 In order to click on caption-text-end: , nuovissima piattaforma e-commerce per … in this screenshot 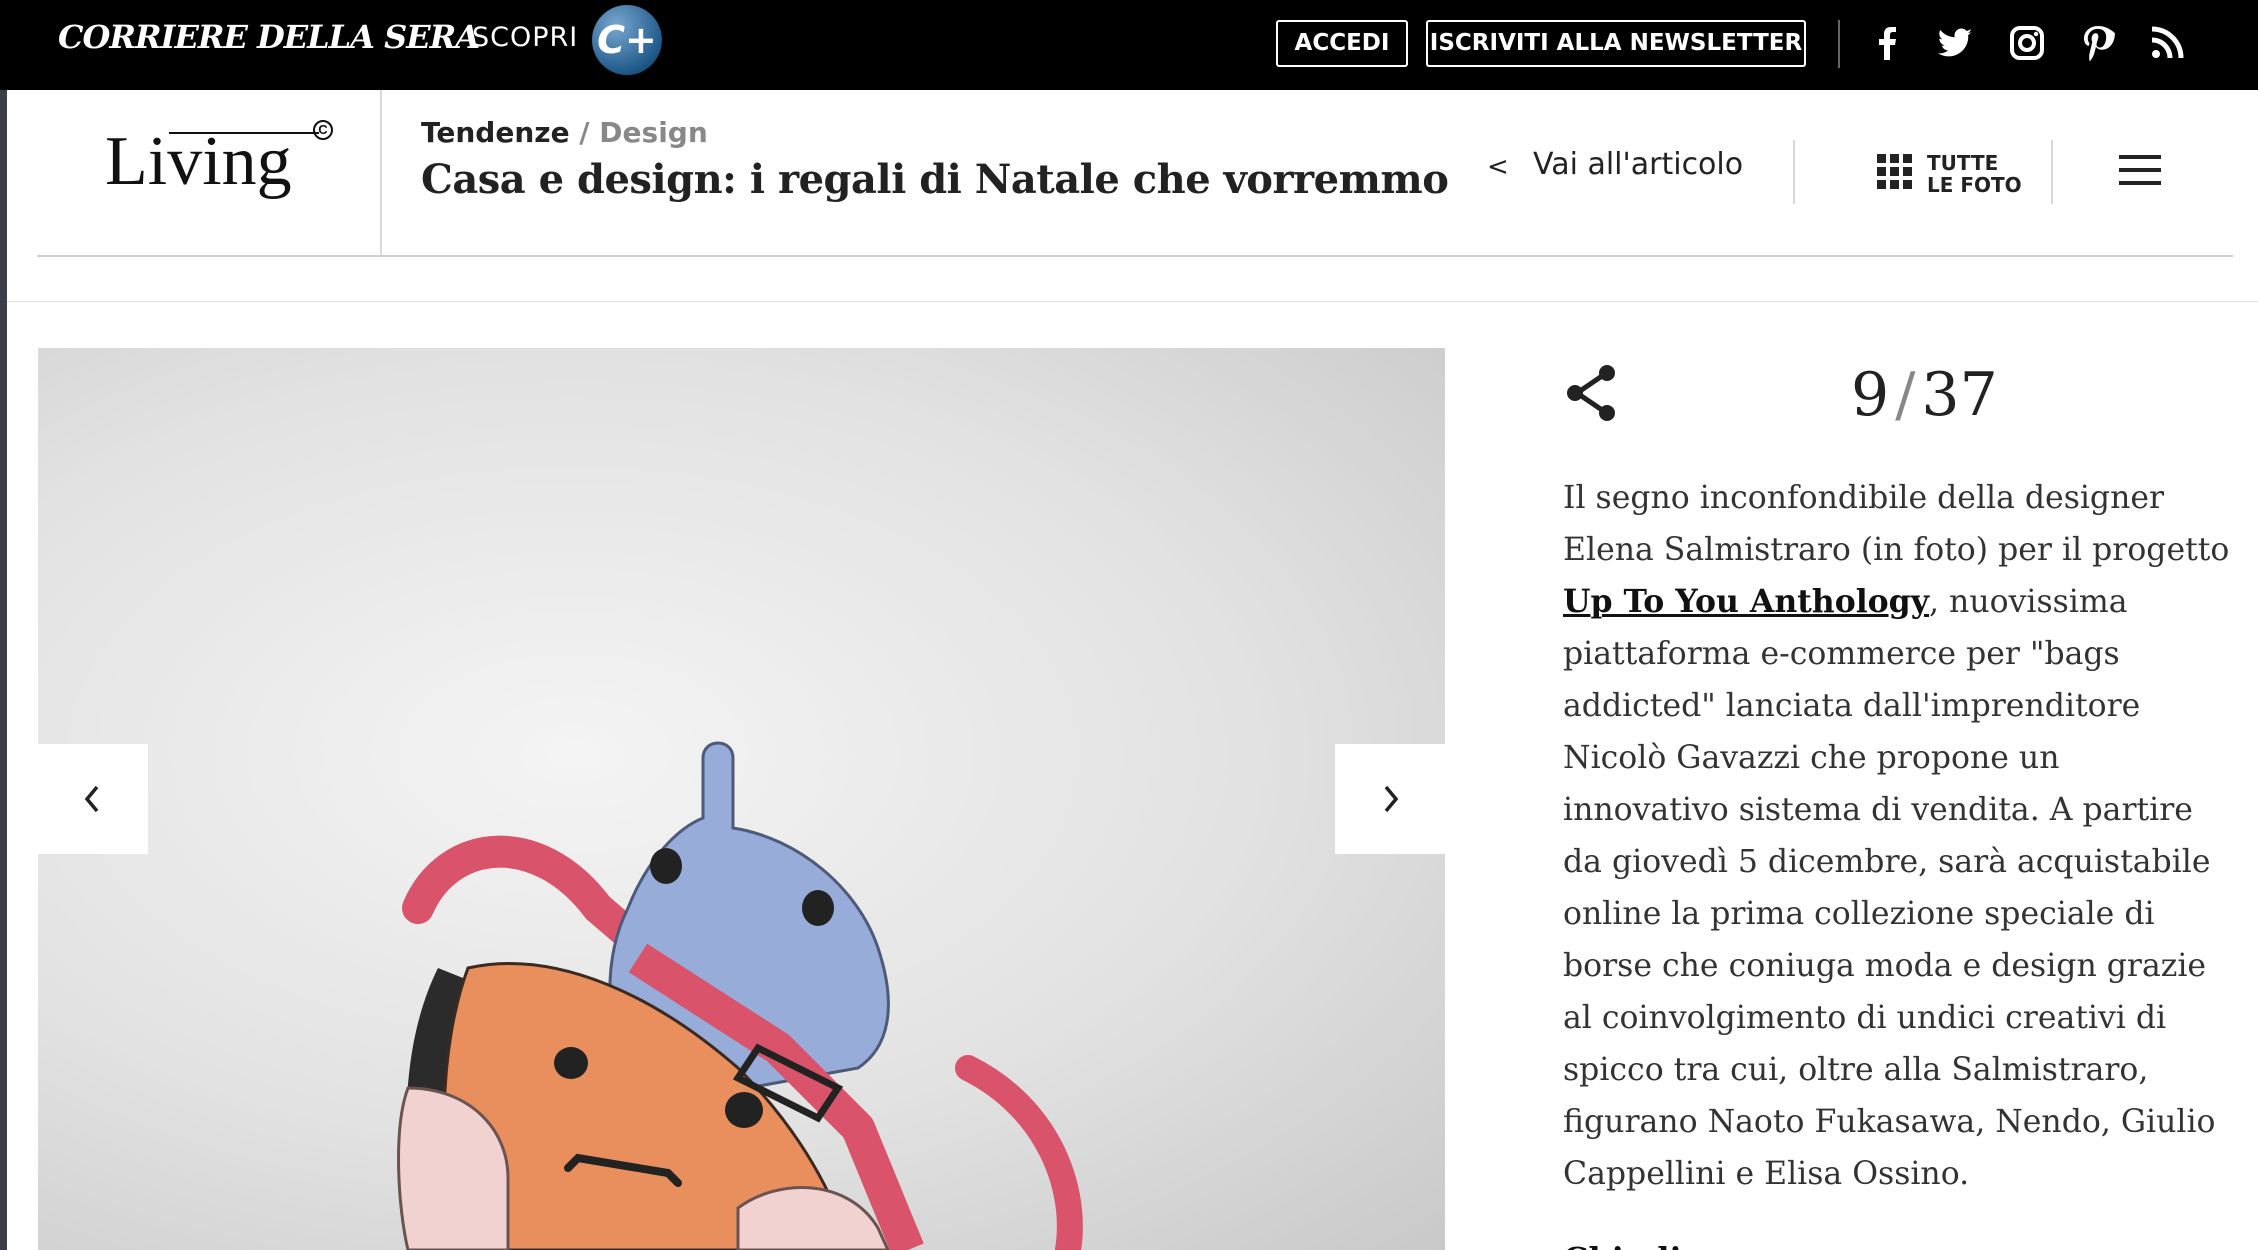, I will do `click(1889, 888)`.